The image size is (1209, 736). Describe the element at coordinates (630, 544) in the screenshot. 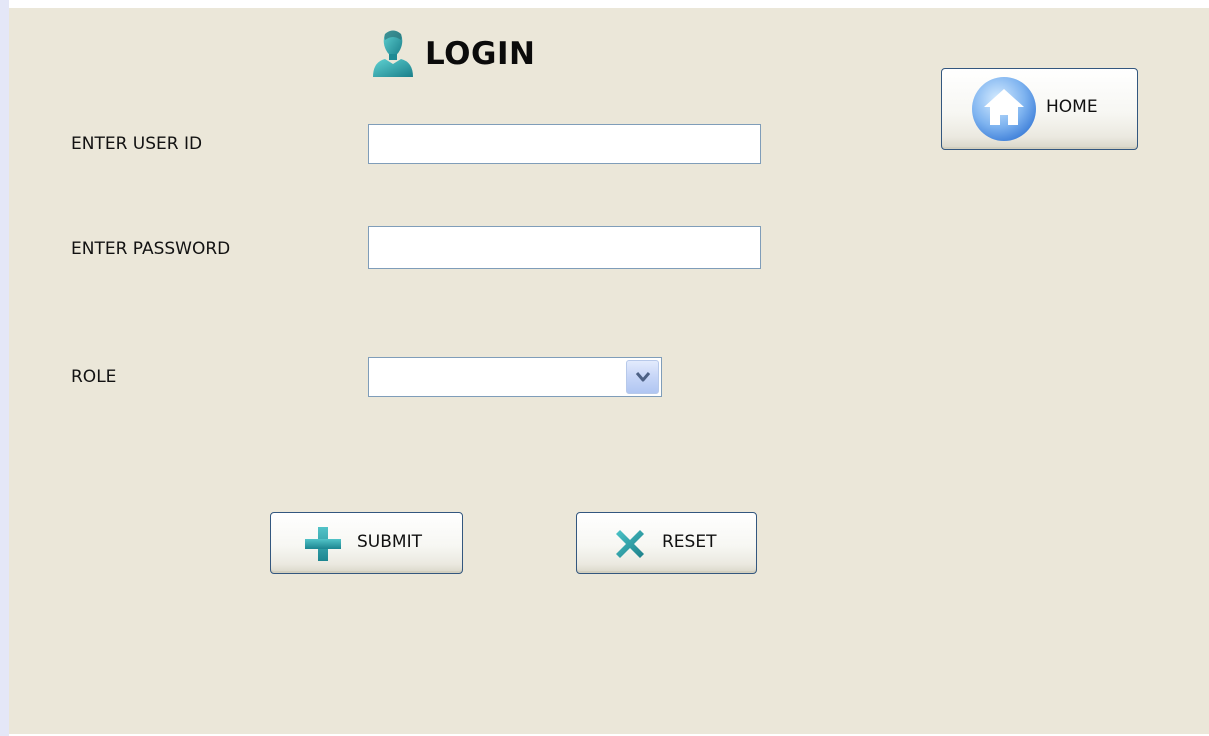

I see `x-icon` at that location.